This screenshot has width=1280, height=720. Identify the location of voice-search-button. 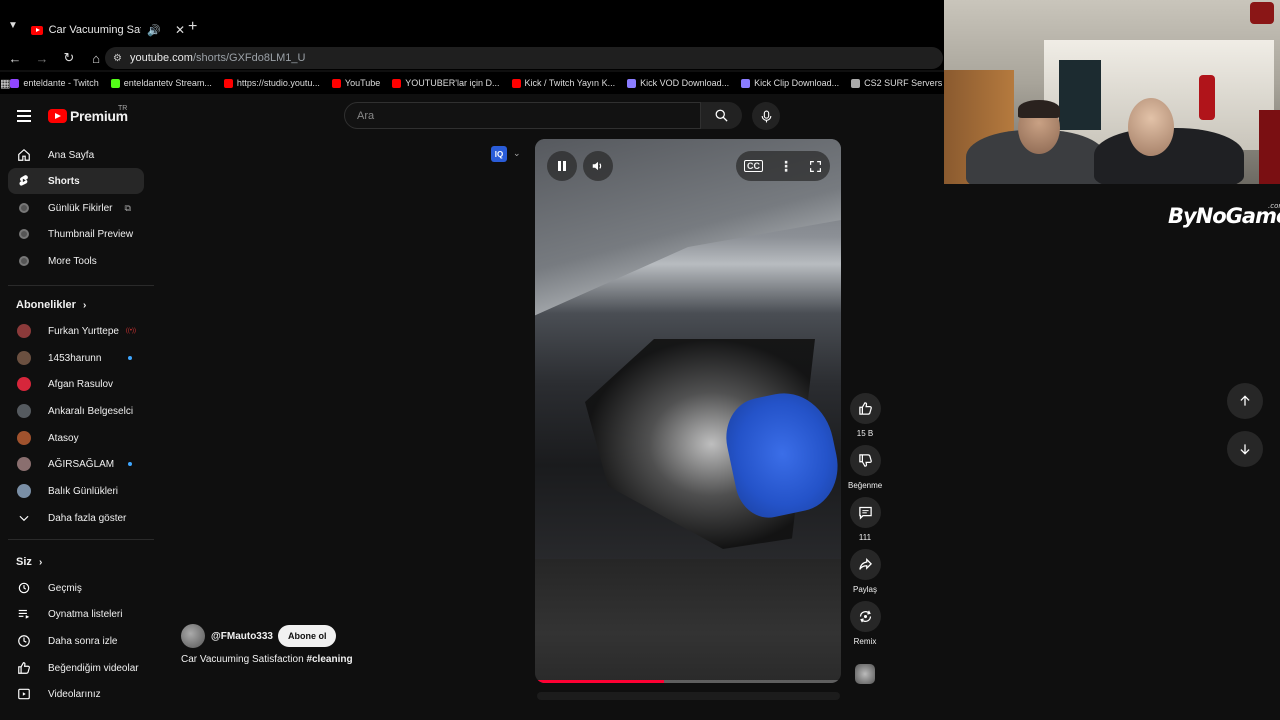
(766, 116).